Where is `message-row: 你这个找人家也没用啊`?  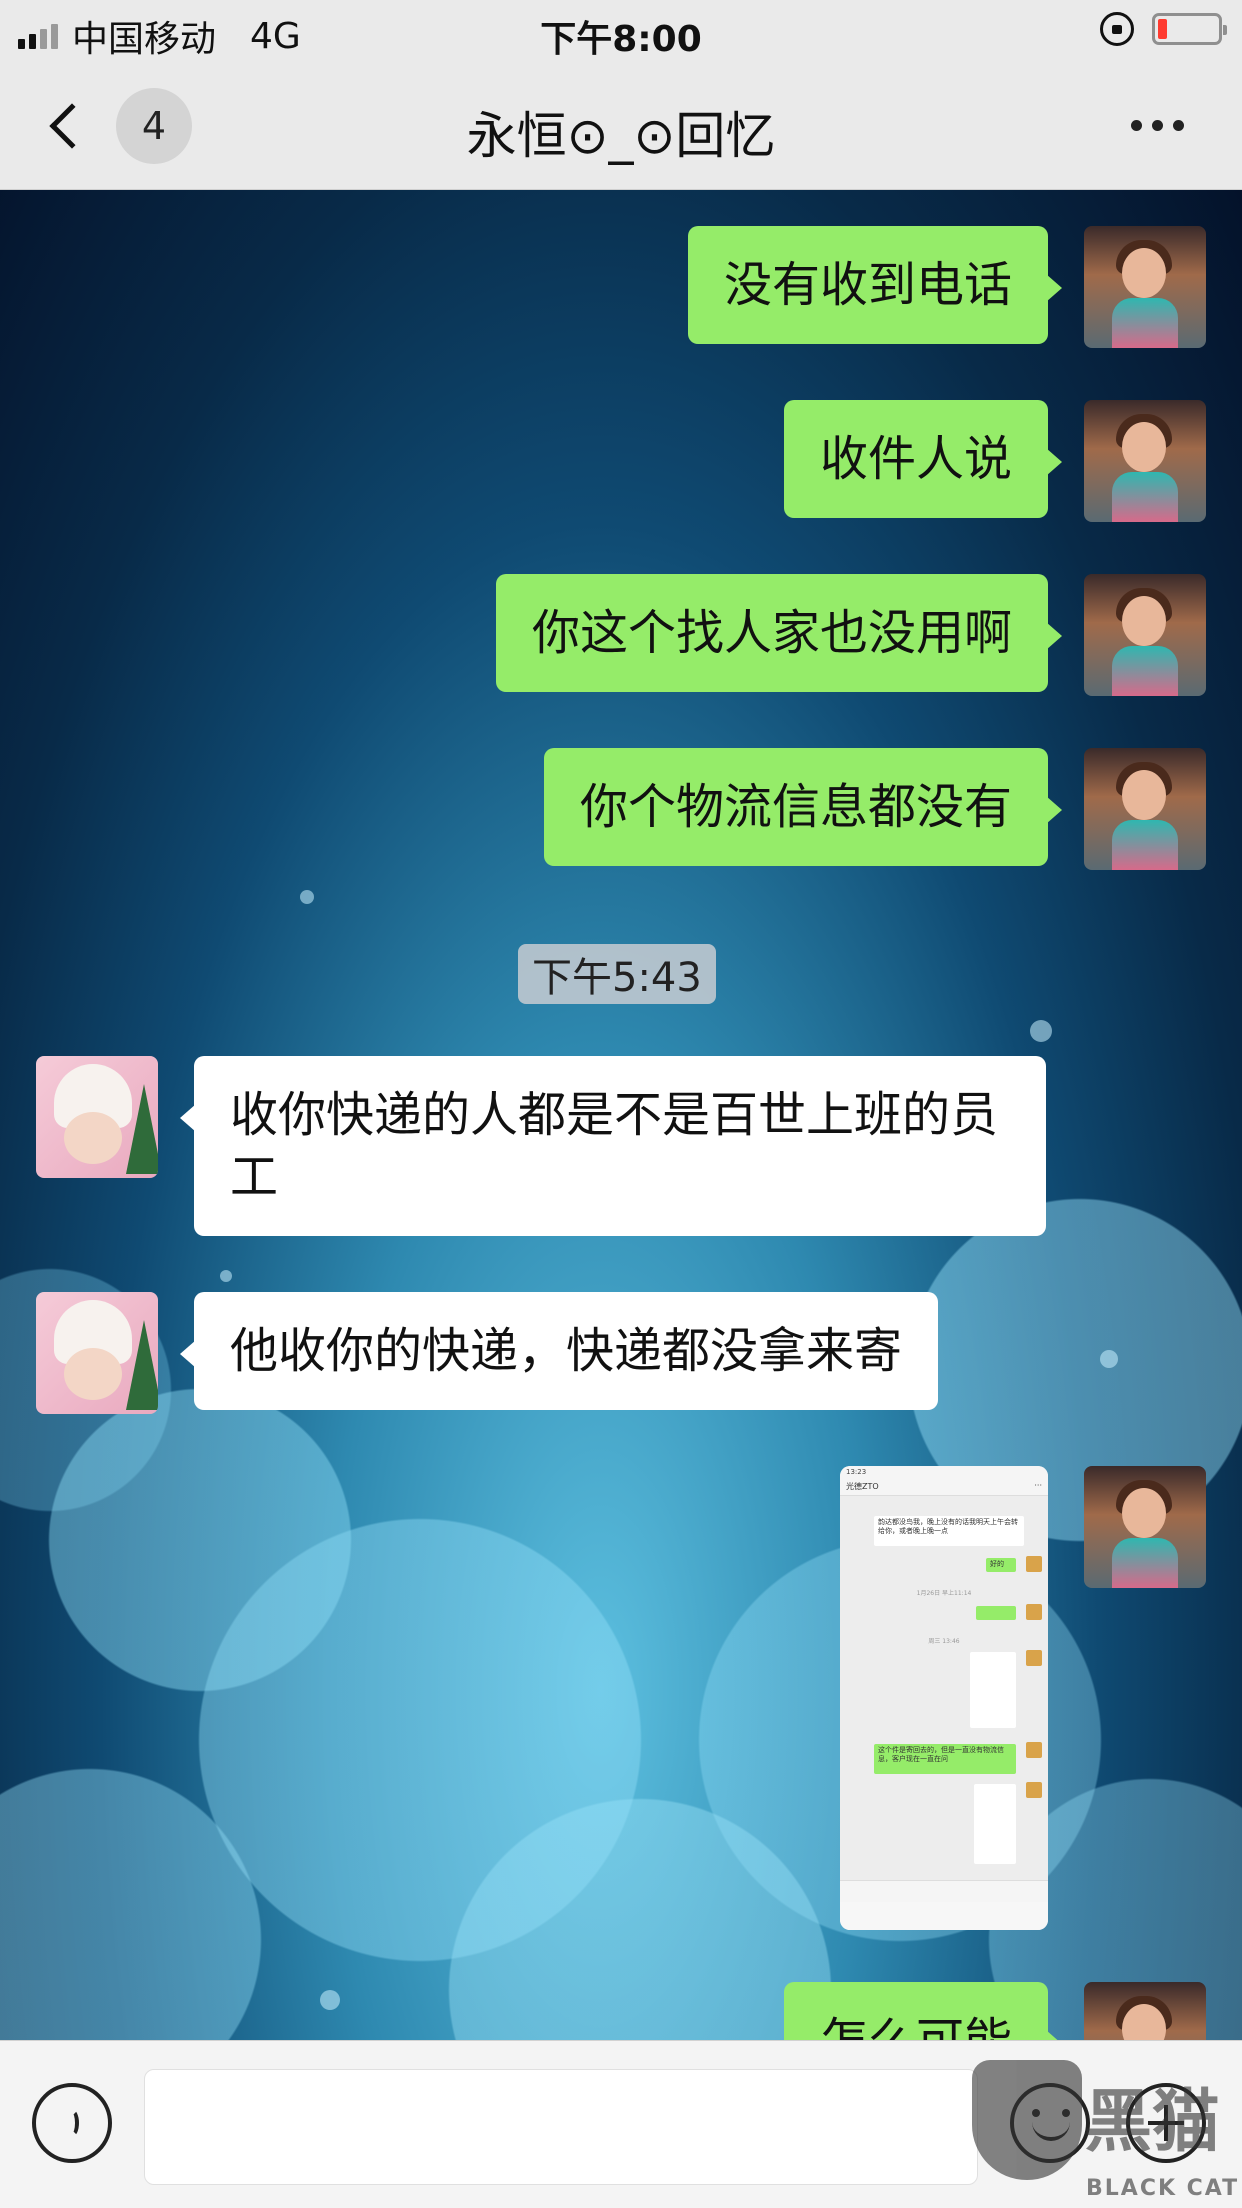
message-row: 你这个找人家也没用啊 is located at coordinates (850, 635).